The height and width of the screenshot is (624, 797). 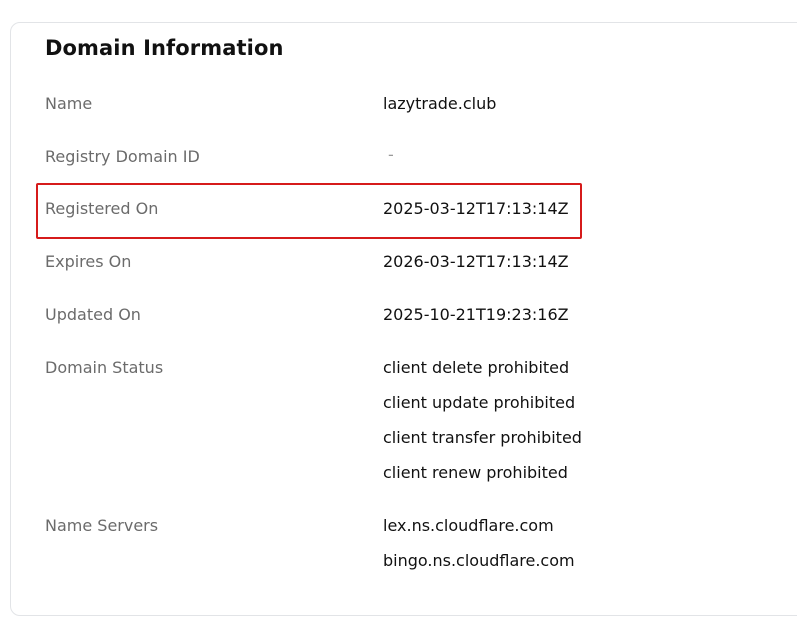 What do you see at coordinates (475, 472) in the screenshot?
I see `domain-status-value: client renew prohibited` at bounding box center [475, 472].